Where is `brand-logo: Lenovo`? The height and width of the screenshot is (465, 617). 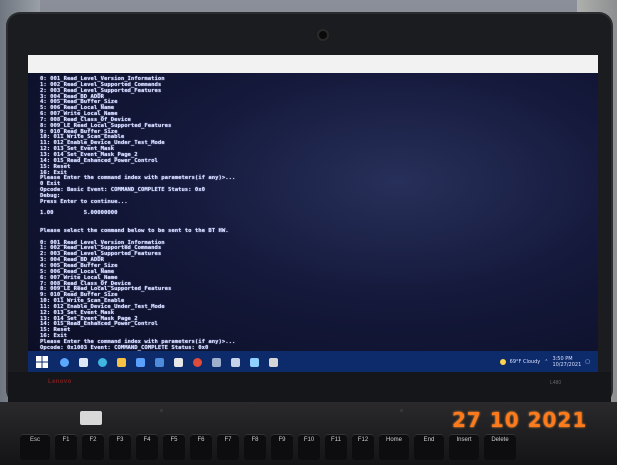
brand-logo: Lenovo is located at coordinates (60, 382).